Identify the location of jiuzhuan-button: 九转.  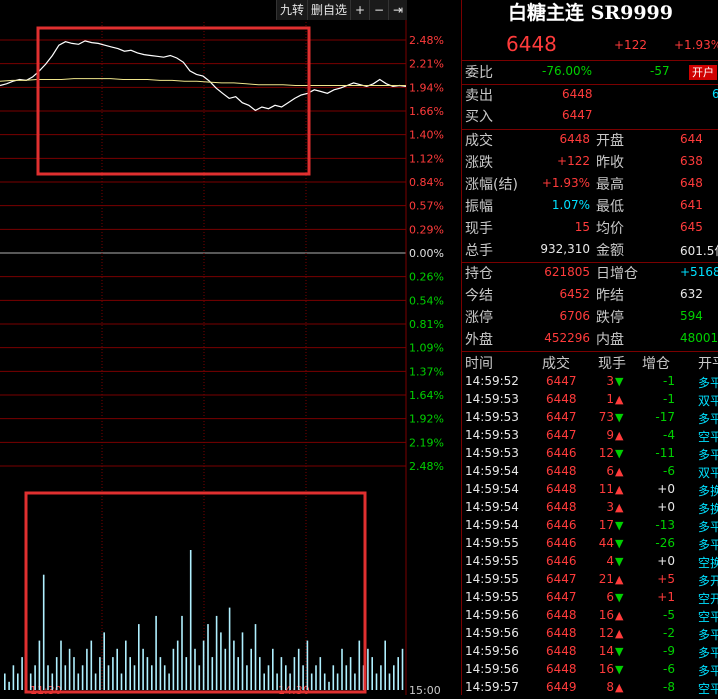
(291, 10).